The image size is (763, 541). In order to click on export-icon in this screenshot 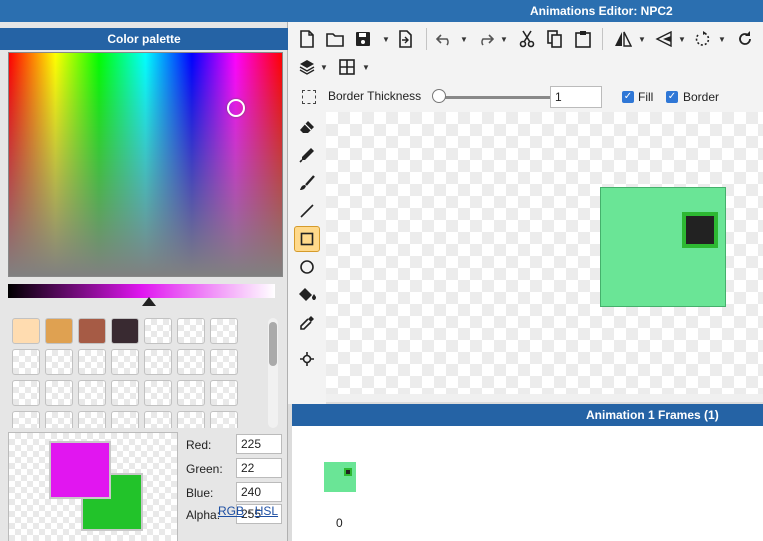, I will do `click(405, 39)`.